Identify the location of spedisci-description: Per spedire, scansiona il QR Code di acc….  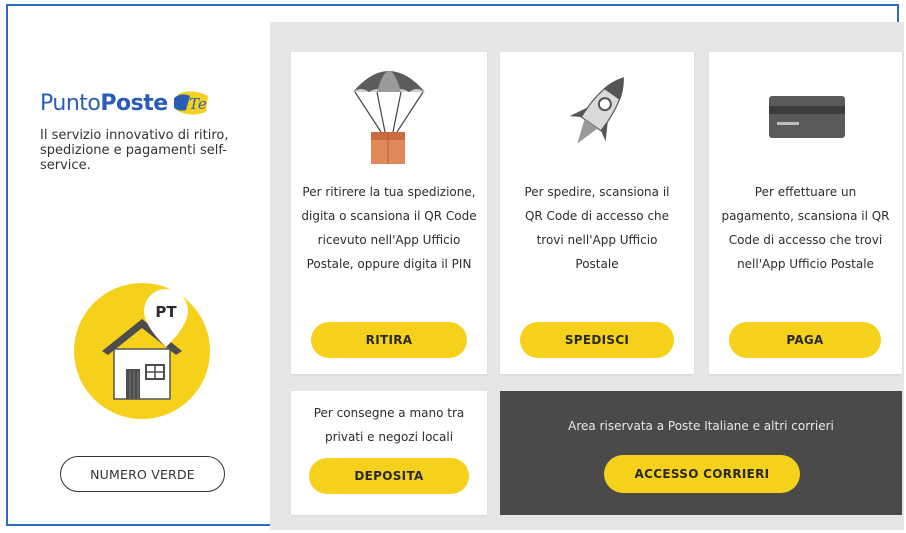
(597, 228).